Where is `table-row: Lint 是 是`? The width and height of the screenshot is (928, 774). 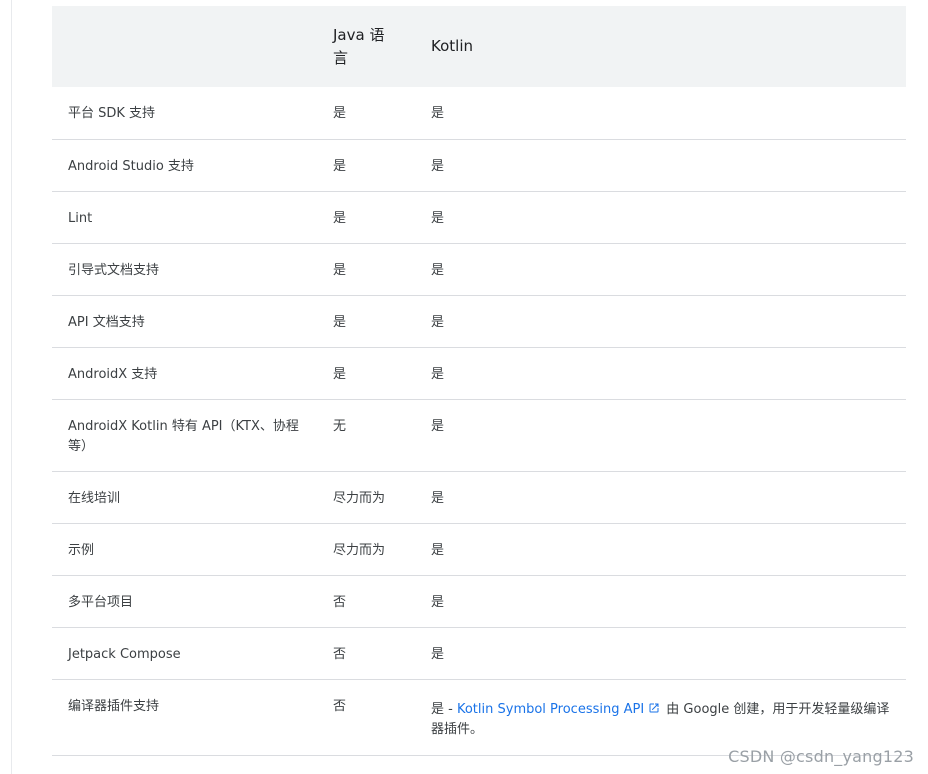 table-row: Lint 是 是 is located at coordinates (479, 217).